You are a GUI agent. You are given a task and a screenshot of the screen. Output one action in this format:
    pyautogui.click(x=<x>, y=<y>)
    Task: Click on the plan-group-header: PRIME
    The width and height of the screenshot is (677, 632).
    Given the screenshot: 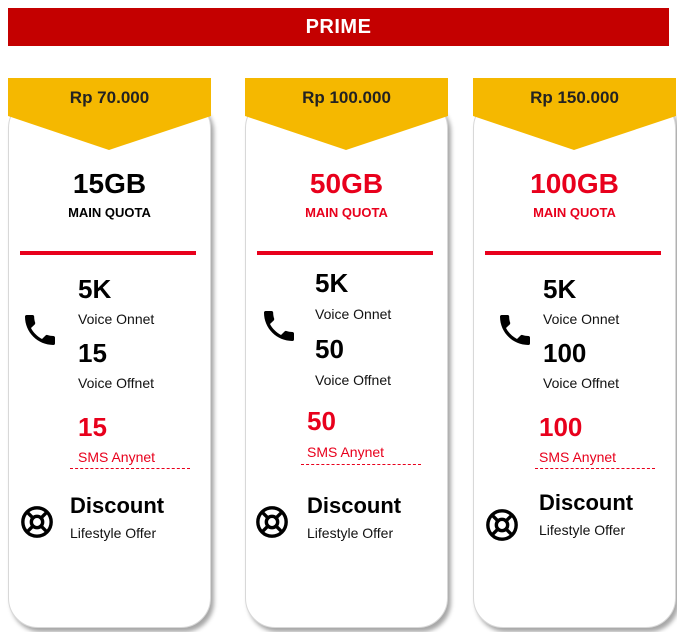 What is the action you would take?
    pyautogui.click(x=338, y=27)
    